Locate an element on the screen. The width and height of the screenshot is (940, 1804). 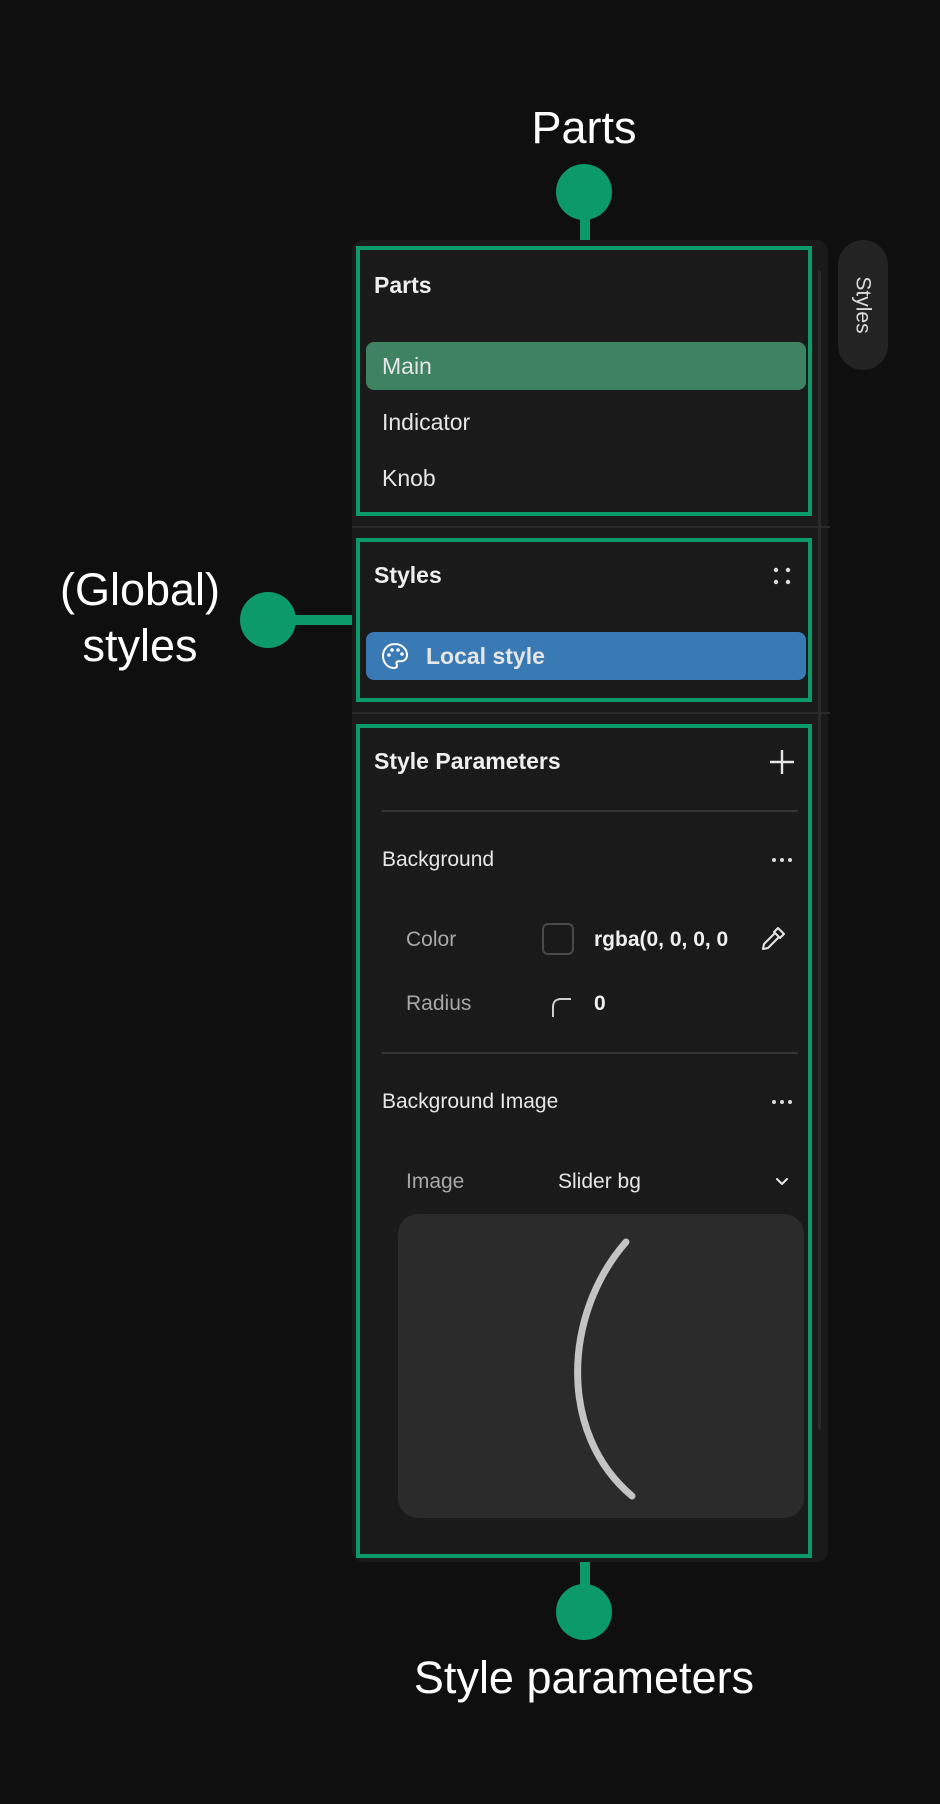
callout-global-styles-line1: (Global) is located at coordinates (140, 589).